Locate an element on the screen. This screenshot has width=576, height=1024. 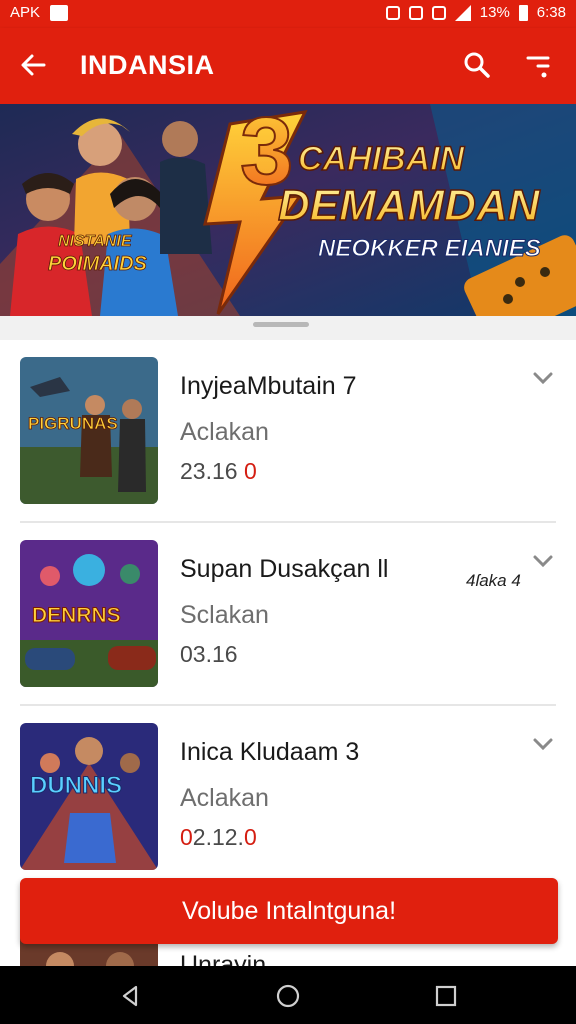
page-title: INDANSIA is located at coordinates (147, 65).